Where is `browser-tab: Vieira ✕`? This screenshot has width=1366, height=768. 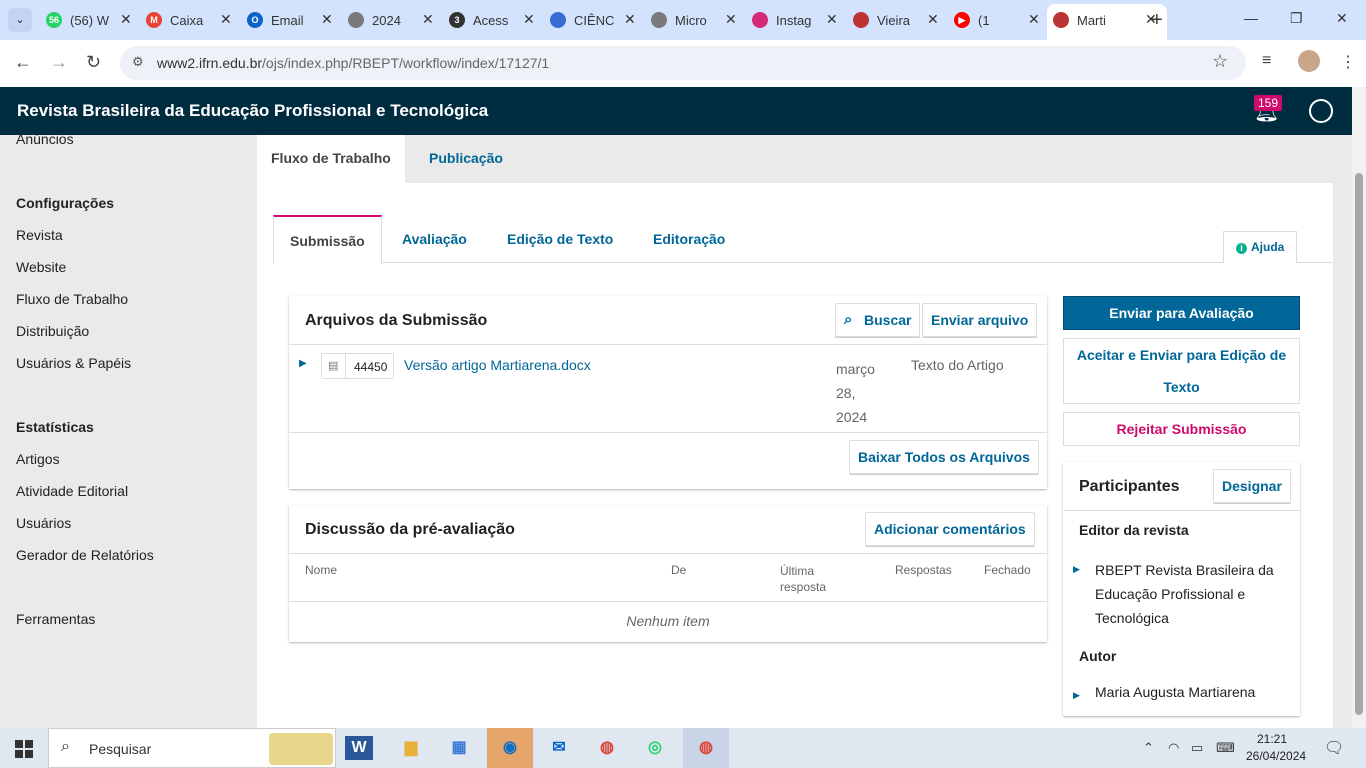
browser-tab: Vieira ✕ is located at coordinates (897, 20).